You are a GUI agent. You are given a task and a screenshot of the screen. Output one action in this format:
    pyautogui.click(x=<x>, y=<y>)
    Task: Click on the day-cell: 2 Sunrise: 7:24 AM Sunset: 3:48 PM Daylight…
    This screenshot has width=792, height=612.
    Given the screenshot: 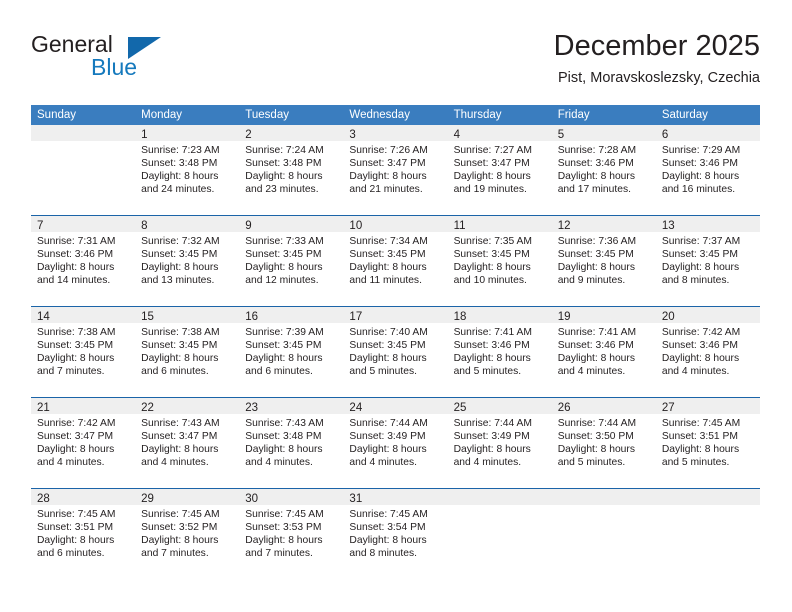 What is the action you would take?
    pyautogui.click(x=291, y=170)
    